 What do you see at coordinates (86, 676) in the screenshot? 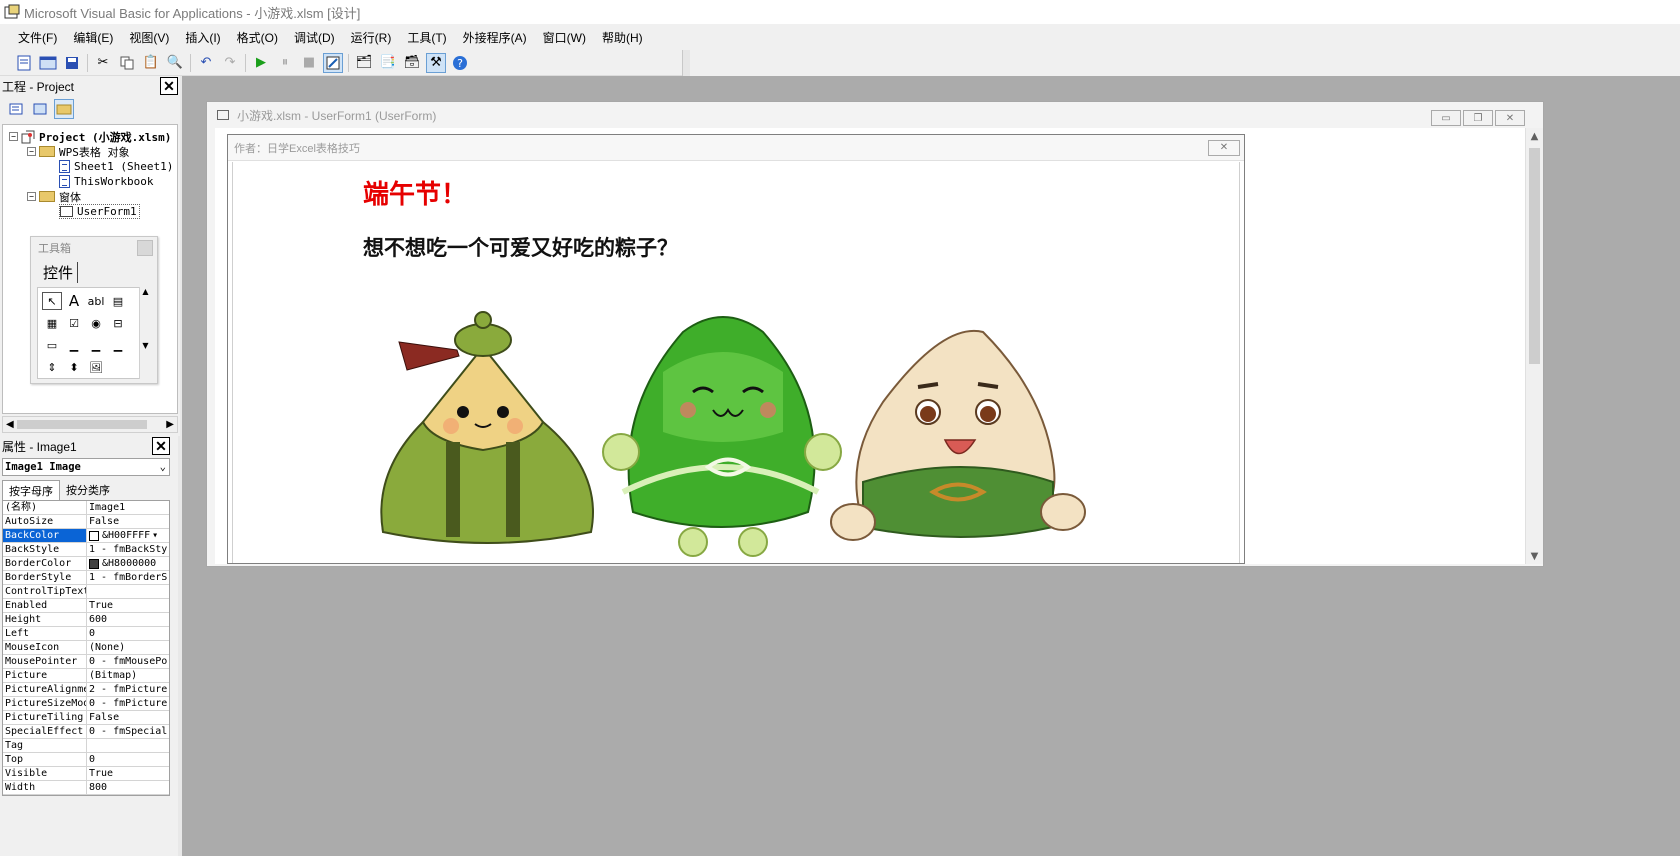
I see `property-row: Picture (Bitmap)` at bounding box center [86, 676].